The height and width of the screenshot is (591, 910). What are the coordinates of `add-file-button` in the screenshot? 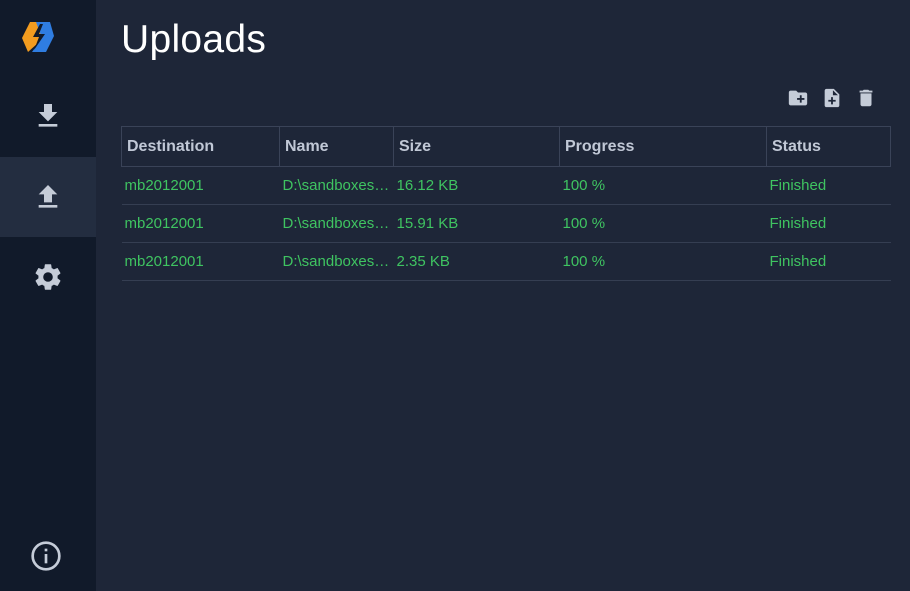 It's located at (832, 98).